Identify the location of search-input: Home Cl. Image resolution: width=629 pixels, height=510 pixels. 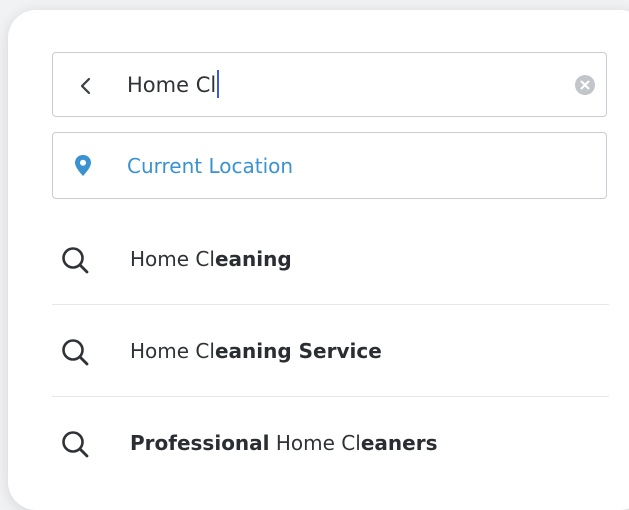
(173, 85).